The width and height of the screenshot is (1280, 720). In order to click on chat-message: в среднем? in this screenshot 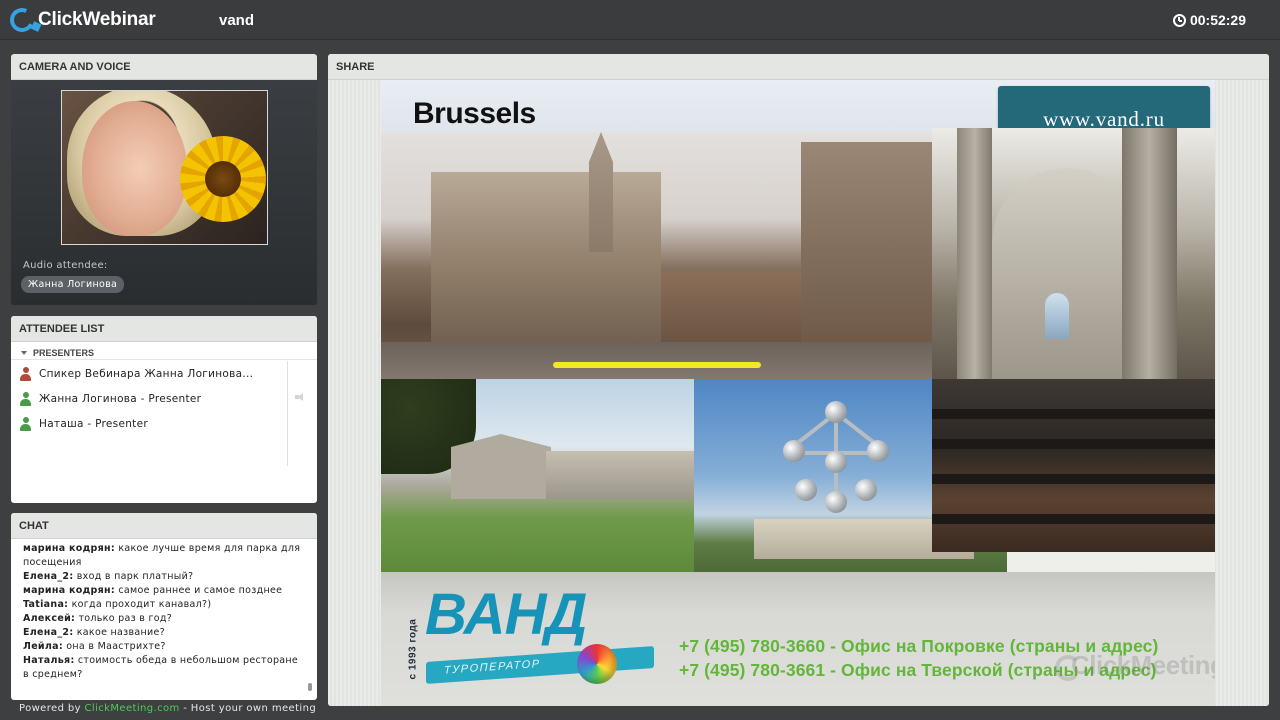, I will do `click(165, 675)`.